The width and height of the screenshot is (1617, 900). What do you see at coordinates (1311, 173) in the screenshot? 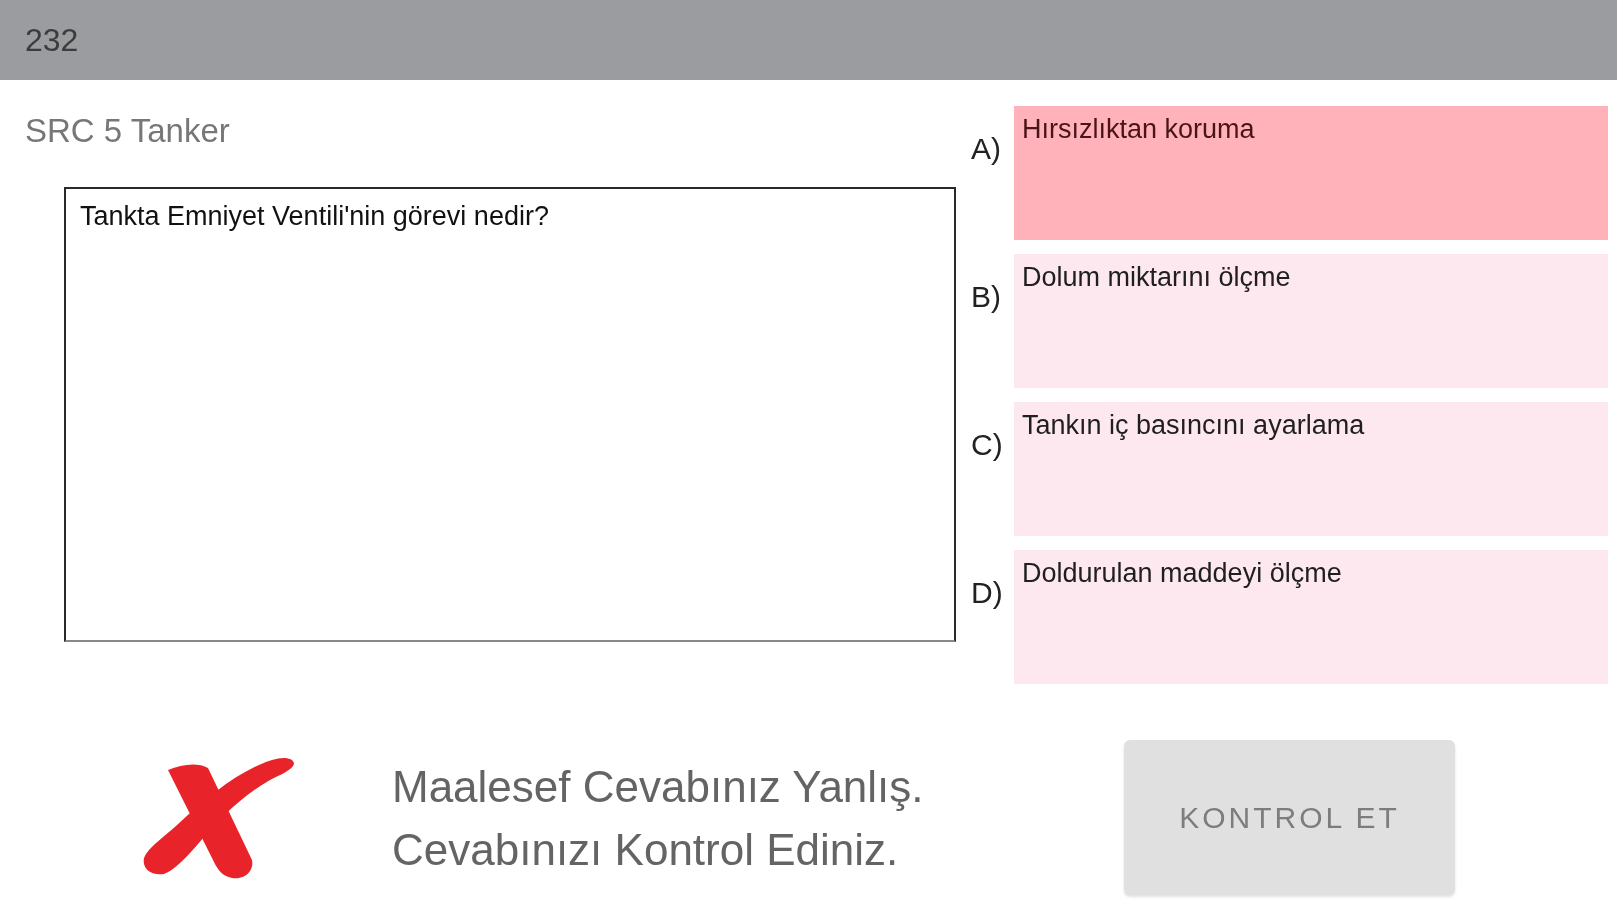
I see `answer-option: Hırsızlıktan koruma` at bounding box center [1311, 173].